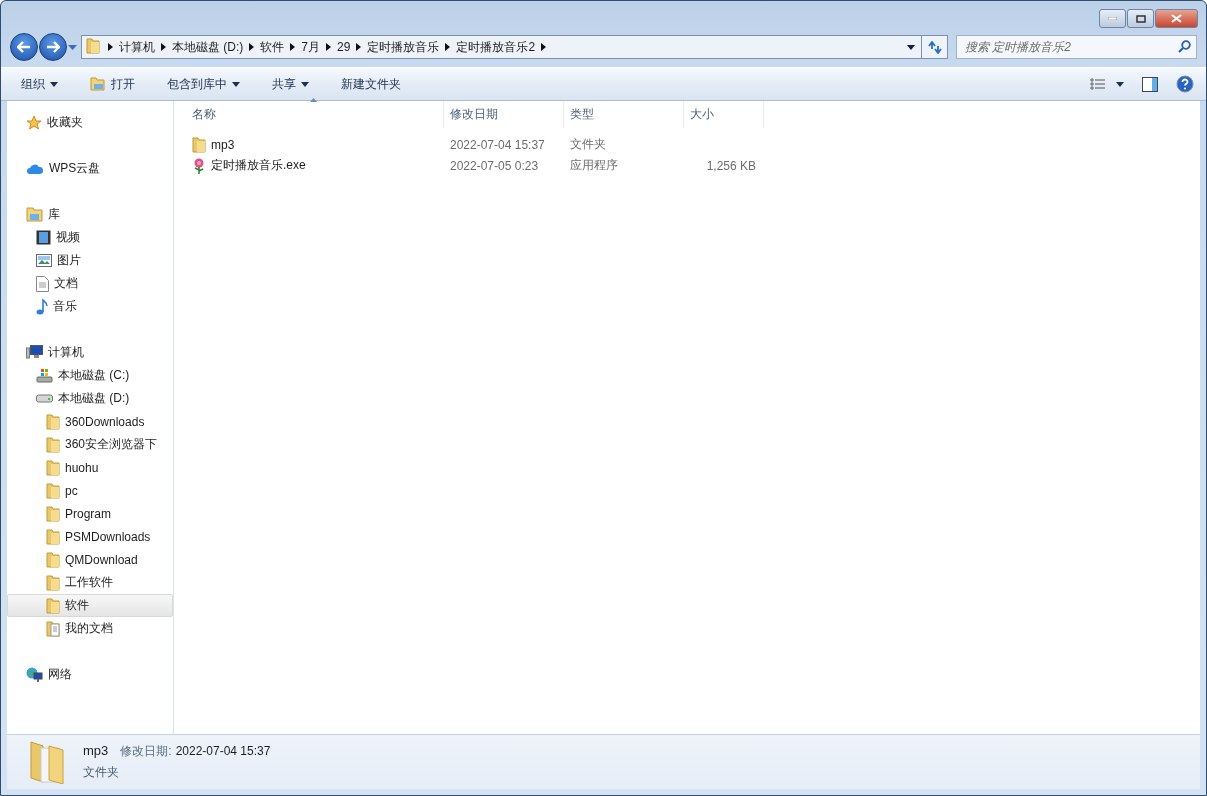  I want to click on toolbar-button: 新建文件夹, so click(371, 84).